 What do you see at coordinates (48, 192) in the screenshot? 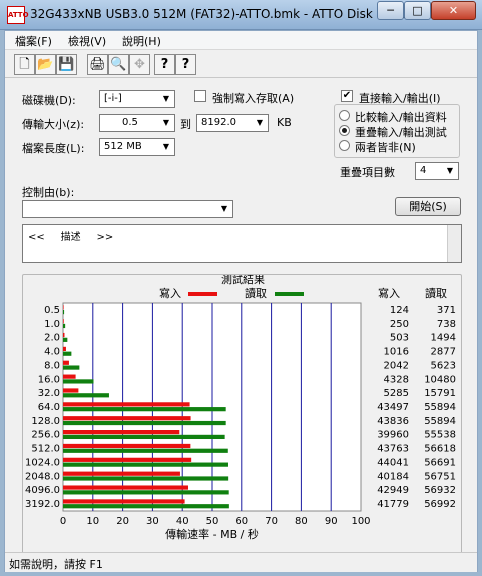
I see `control-by-label: 控制由(b):` at bounding box center [48, 192].